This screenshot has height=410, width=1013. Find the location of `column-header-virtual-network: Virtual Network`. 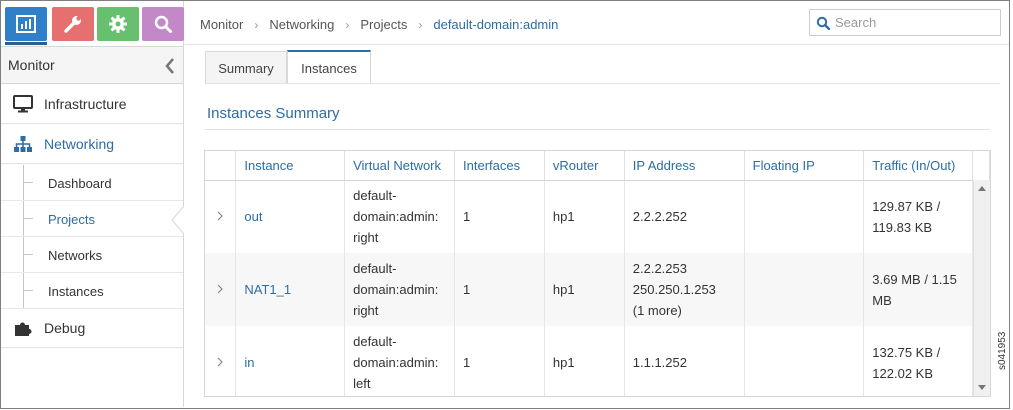

column-header-virtual-network: Virtual Network is located at coordinates (400, 166).